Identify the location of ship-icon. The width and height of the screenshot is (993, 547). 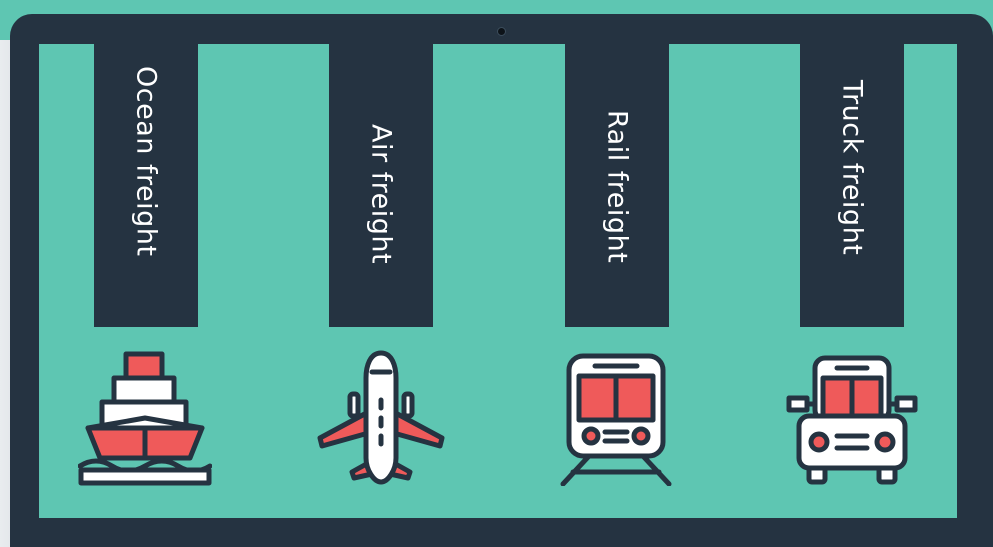
(145, 418).